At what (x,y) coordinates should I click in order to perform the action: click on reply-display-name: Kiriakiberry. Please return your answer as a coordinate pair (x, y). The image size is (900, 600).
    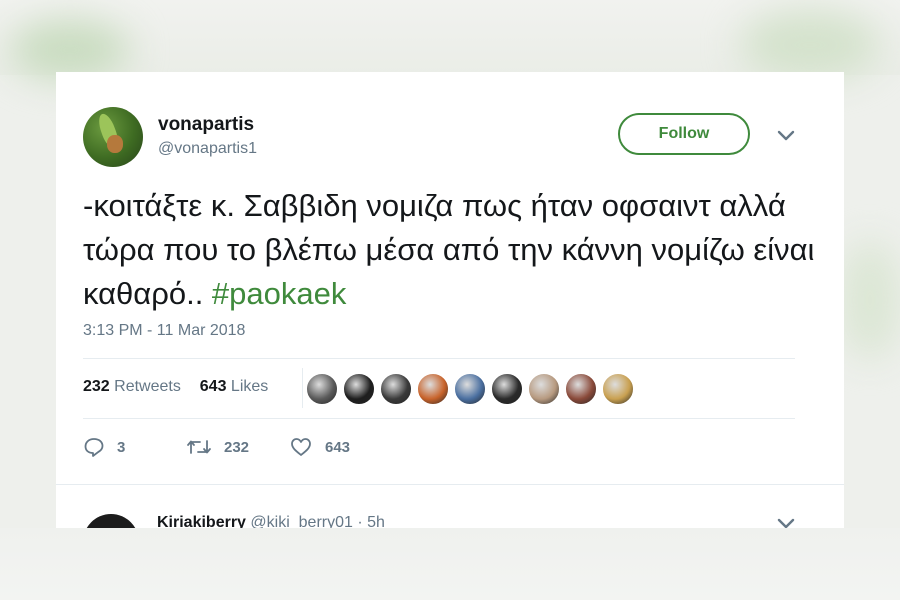
    Looking at the image, I should click on (201, 521).